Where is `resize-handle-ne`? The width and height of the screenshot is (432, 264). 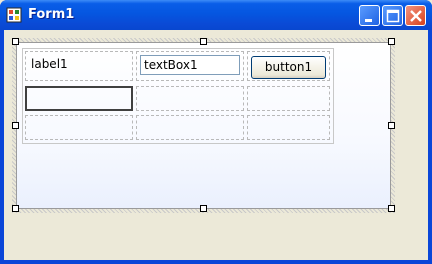 resize-handle-ne is located at coordinates (391, 41).